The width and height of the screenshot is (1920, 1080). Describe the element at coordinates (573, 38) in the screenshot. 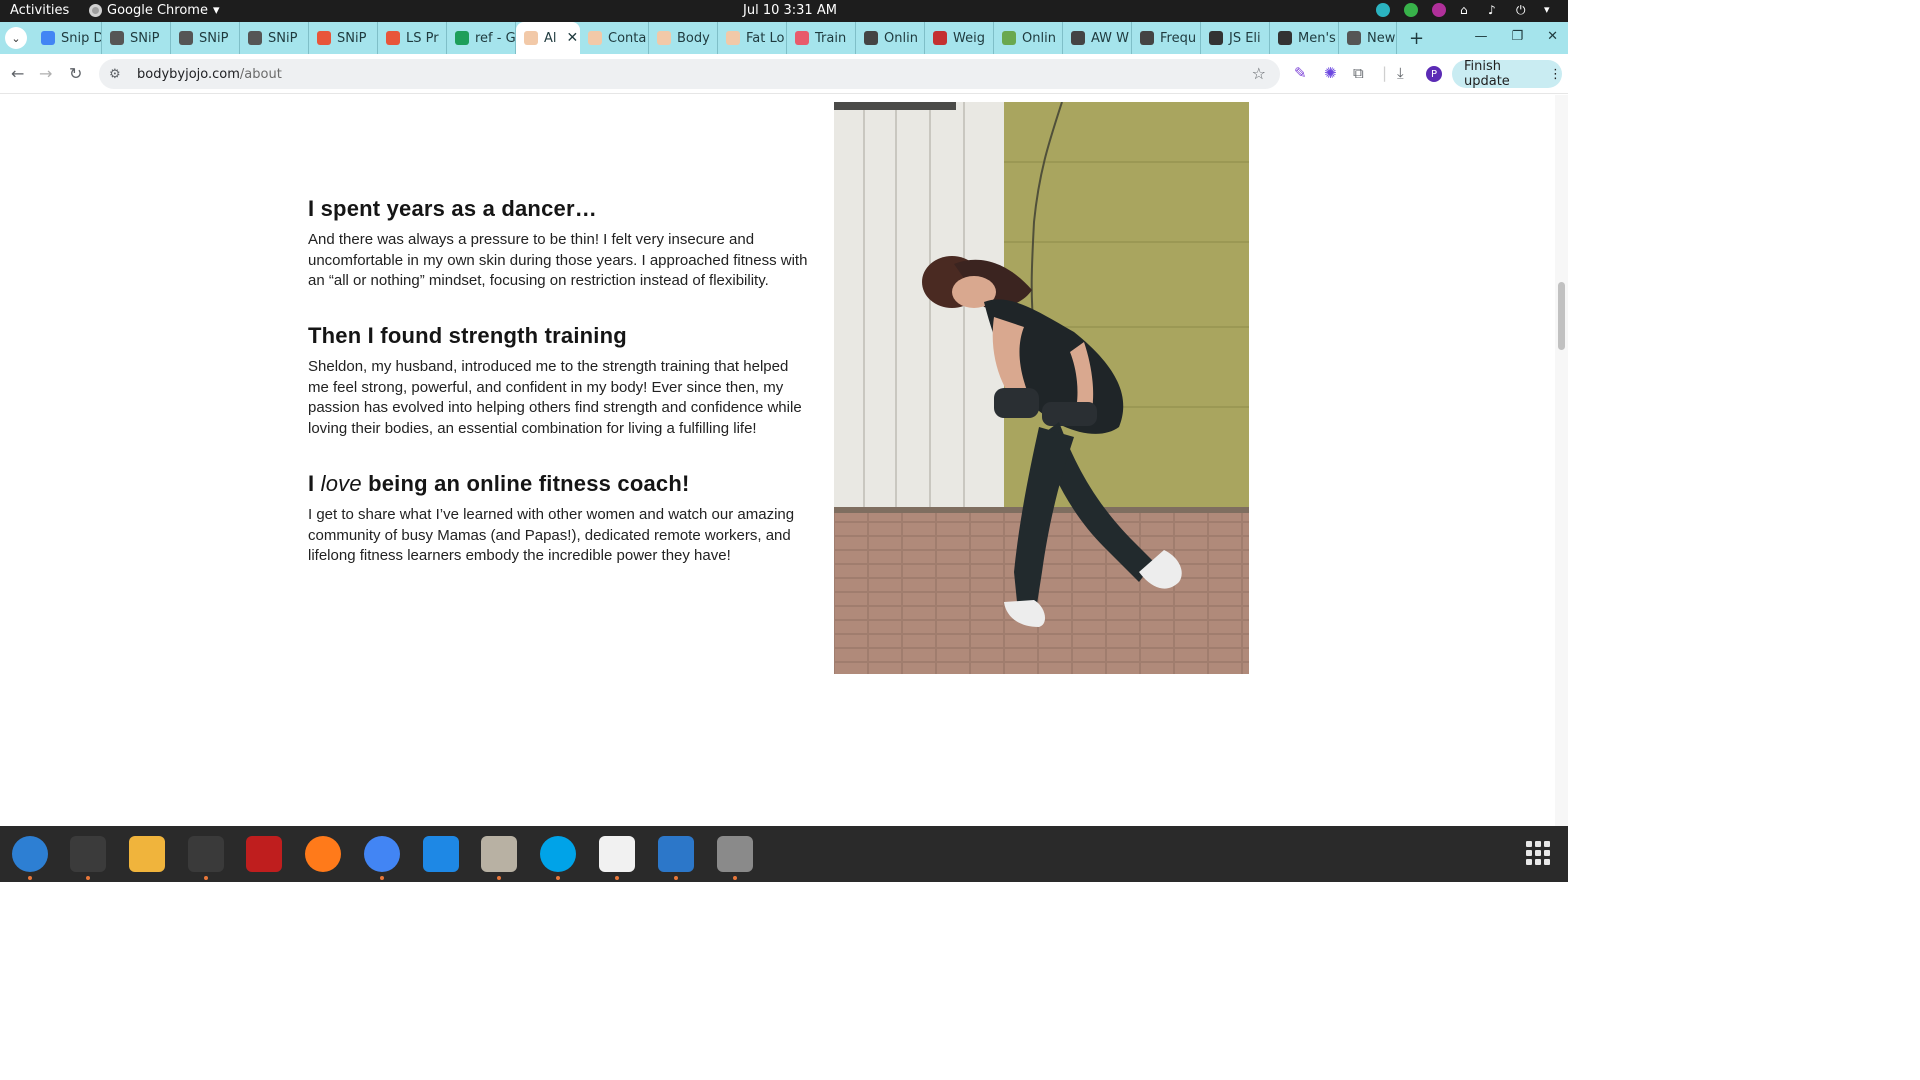

I see `close-tab-icon: ✕` at that location.